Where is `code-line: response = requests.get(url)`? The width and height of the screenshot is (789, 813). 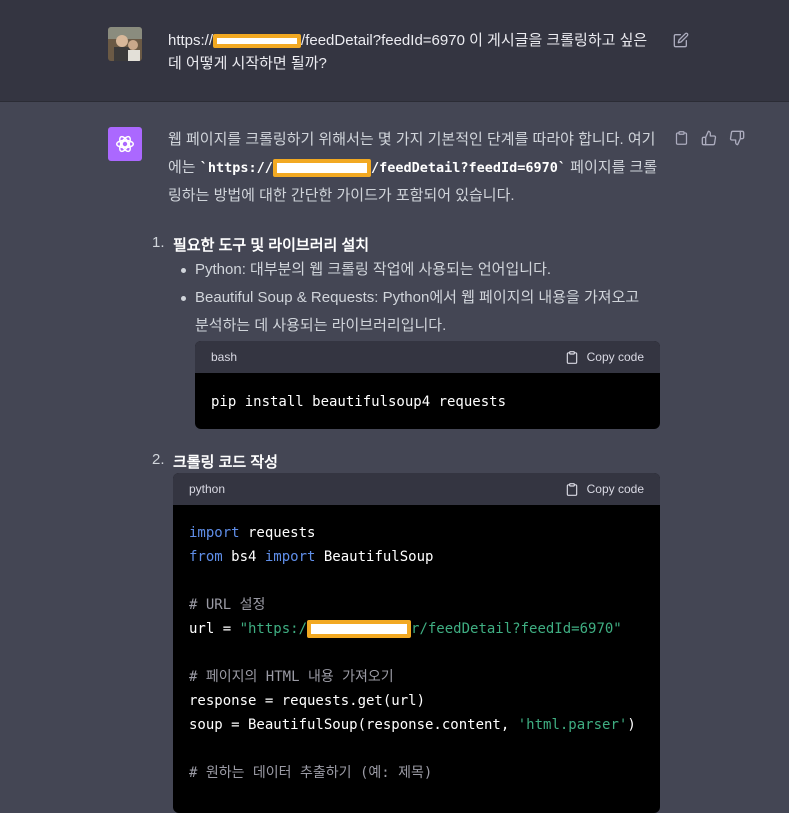 code-line: response = requests.get(url) is located at coordinates (307, 701).